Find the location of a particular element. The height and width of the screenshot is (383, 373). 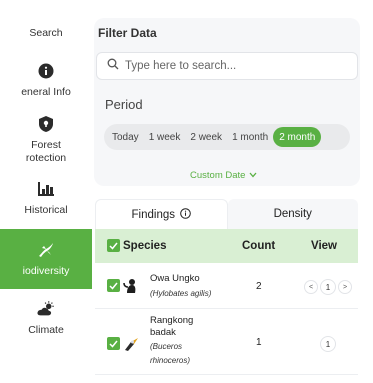

species-count: 2 is located at coordinates (259, 286).